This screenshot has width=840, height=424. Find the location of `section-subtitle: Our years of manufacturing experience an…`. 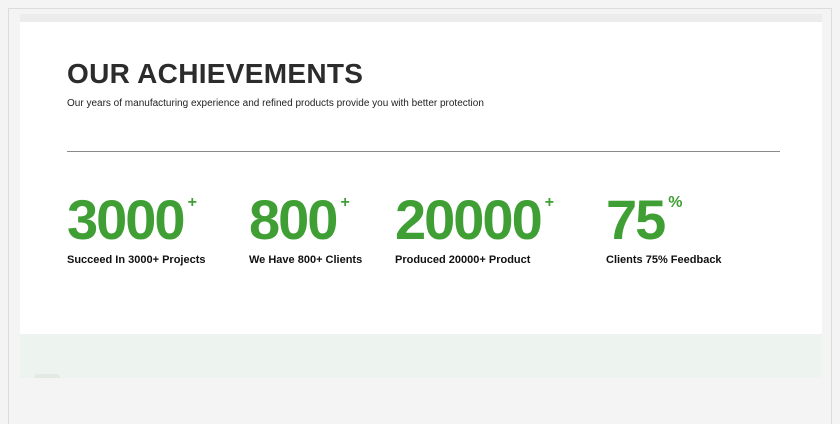

section-subtitle: Our years of manufacturing experience an… is located at coordinates (275, 103).